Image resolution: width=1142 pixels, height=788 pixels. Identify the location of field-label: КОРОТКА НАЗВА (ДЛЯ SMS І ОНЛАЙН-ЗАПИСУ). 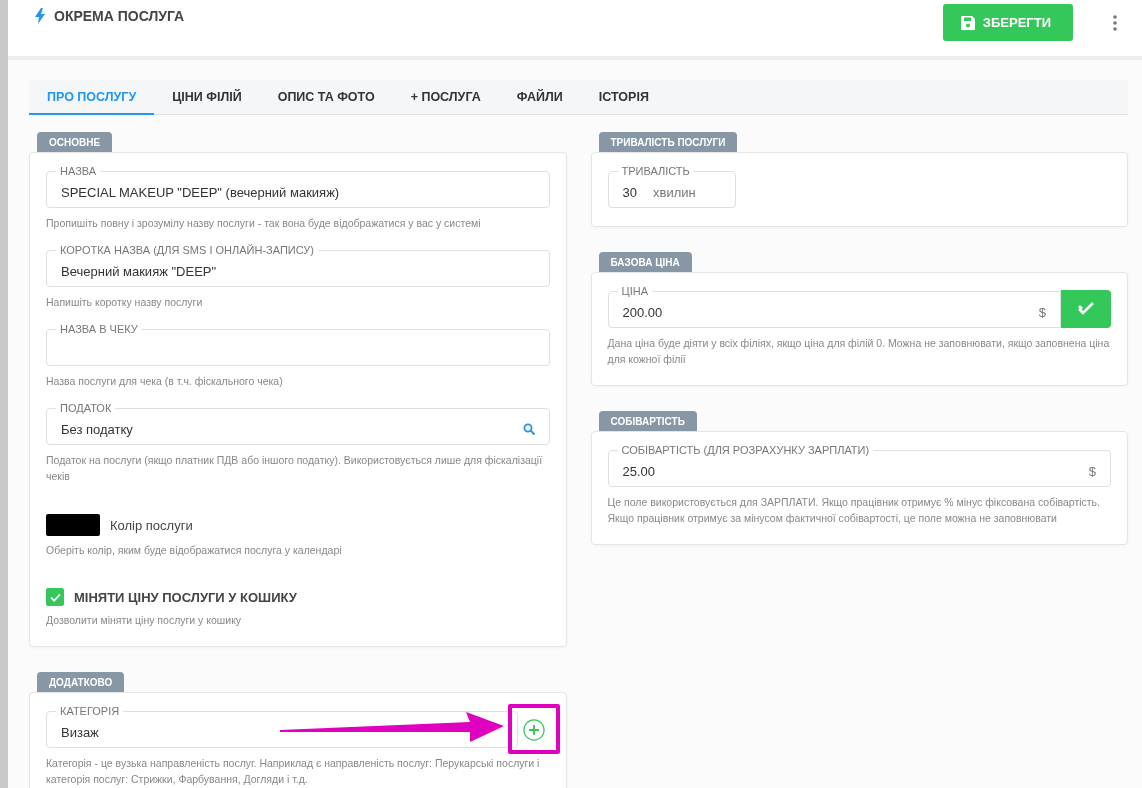
(187, 250).